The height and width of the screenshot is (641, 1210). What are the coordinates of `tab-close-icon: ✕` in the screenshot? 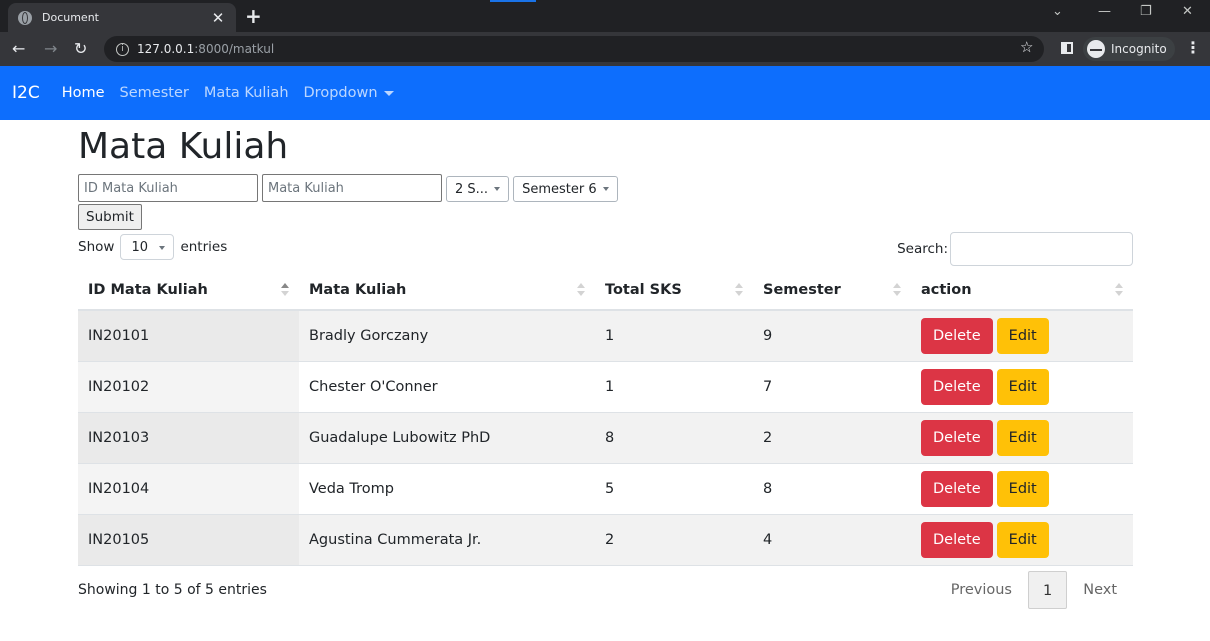 It's located at (218, 18).